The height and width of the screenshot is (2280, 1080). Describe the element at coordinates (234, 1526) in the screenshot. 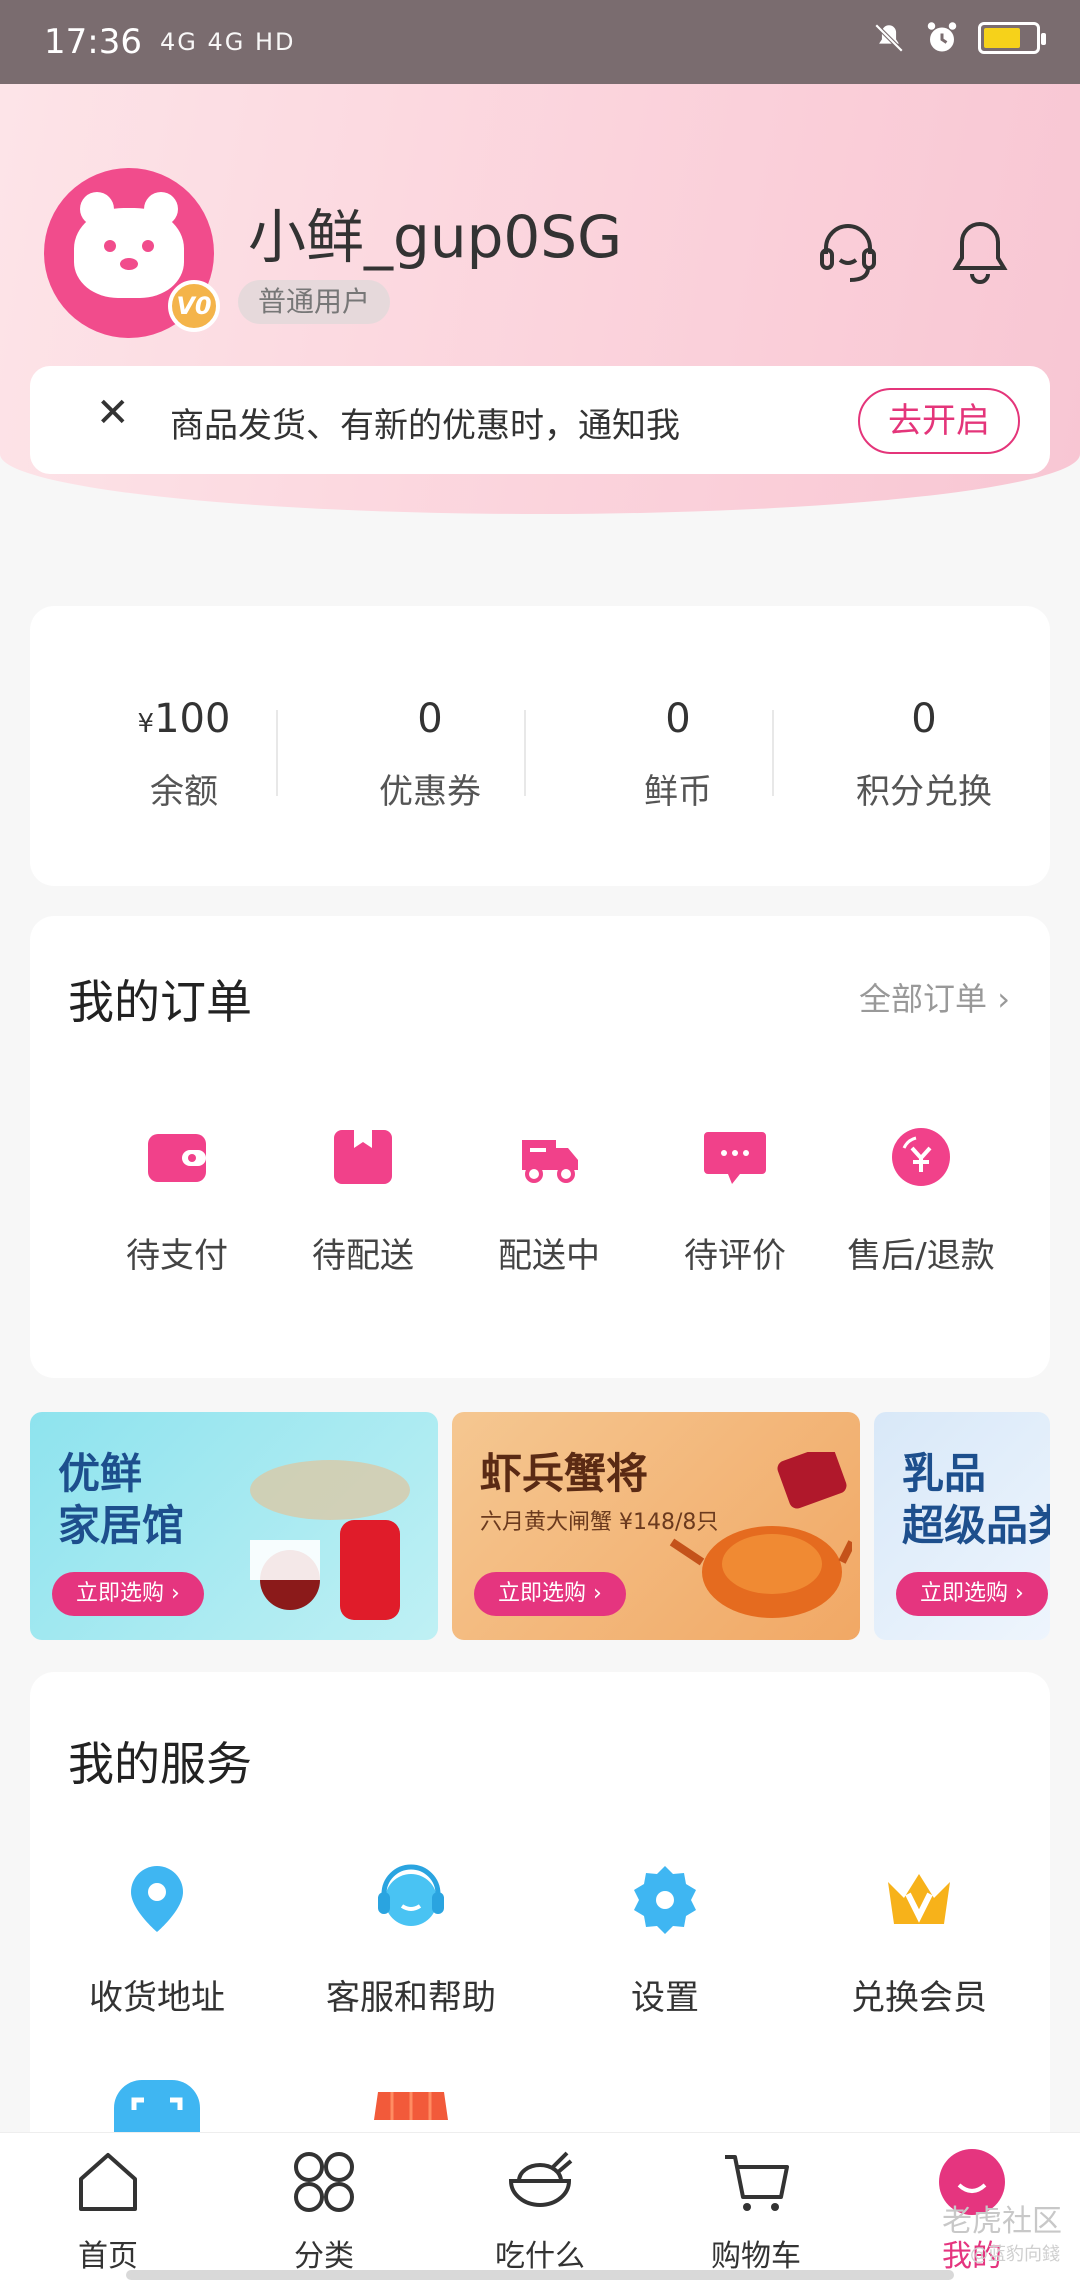

I see `banner-home-living: 优鲜 家居馆 立即选购 ›` at that location.